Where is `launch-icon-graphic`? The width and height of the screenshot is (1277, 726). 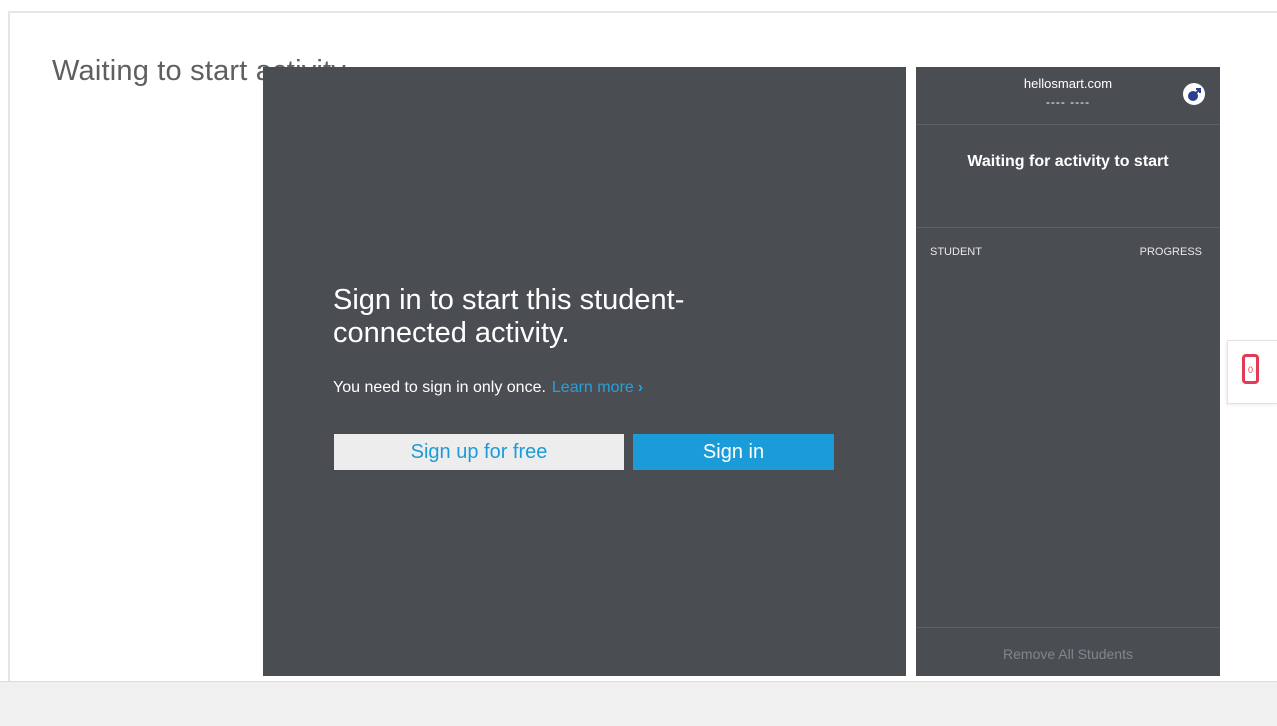 launch-icon-graphic is located at coordinates (1194, 94).